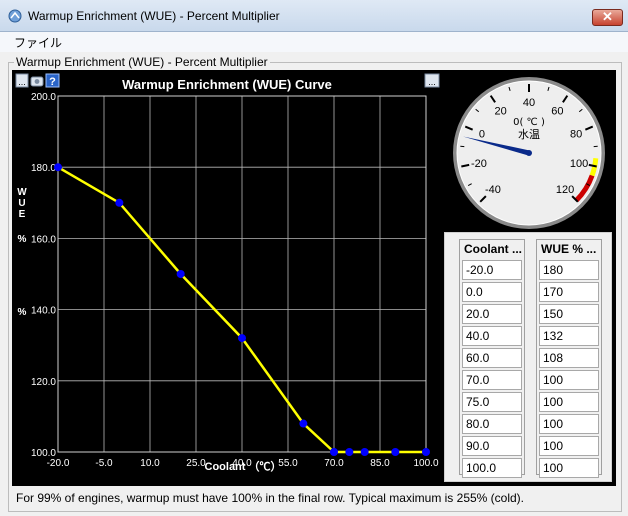  I want to click on app-icon, so click(15, 16).